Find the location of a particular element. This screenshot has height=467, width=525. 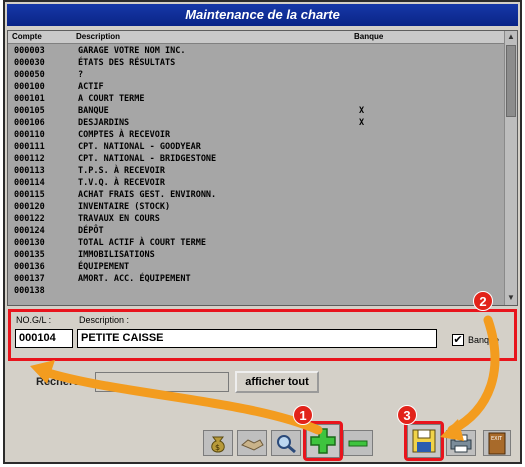

step-badge-3: 3 is located at coordinates (407, 415).